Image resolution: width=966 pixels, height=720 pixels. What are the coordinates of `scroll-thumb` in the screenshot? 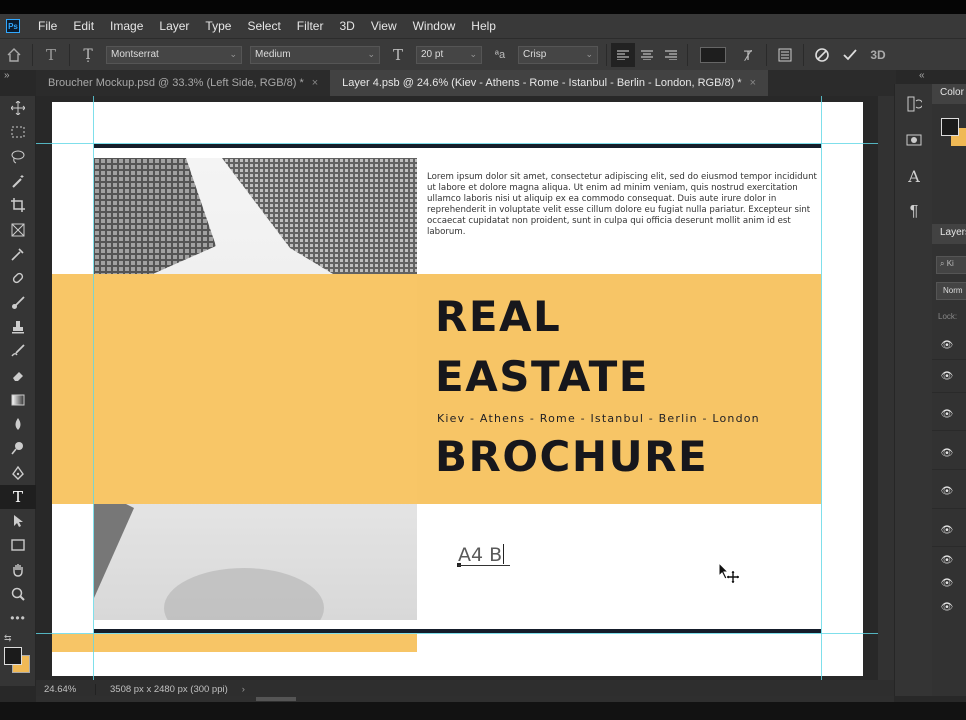 It's located at (276, 699).